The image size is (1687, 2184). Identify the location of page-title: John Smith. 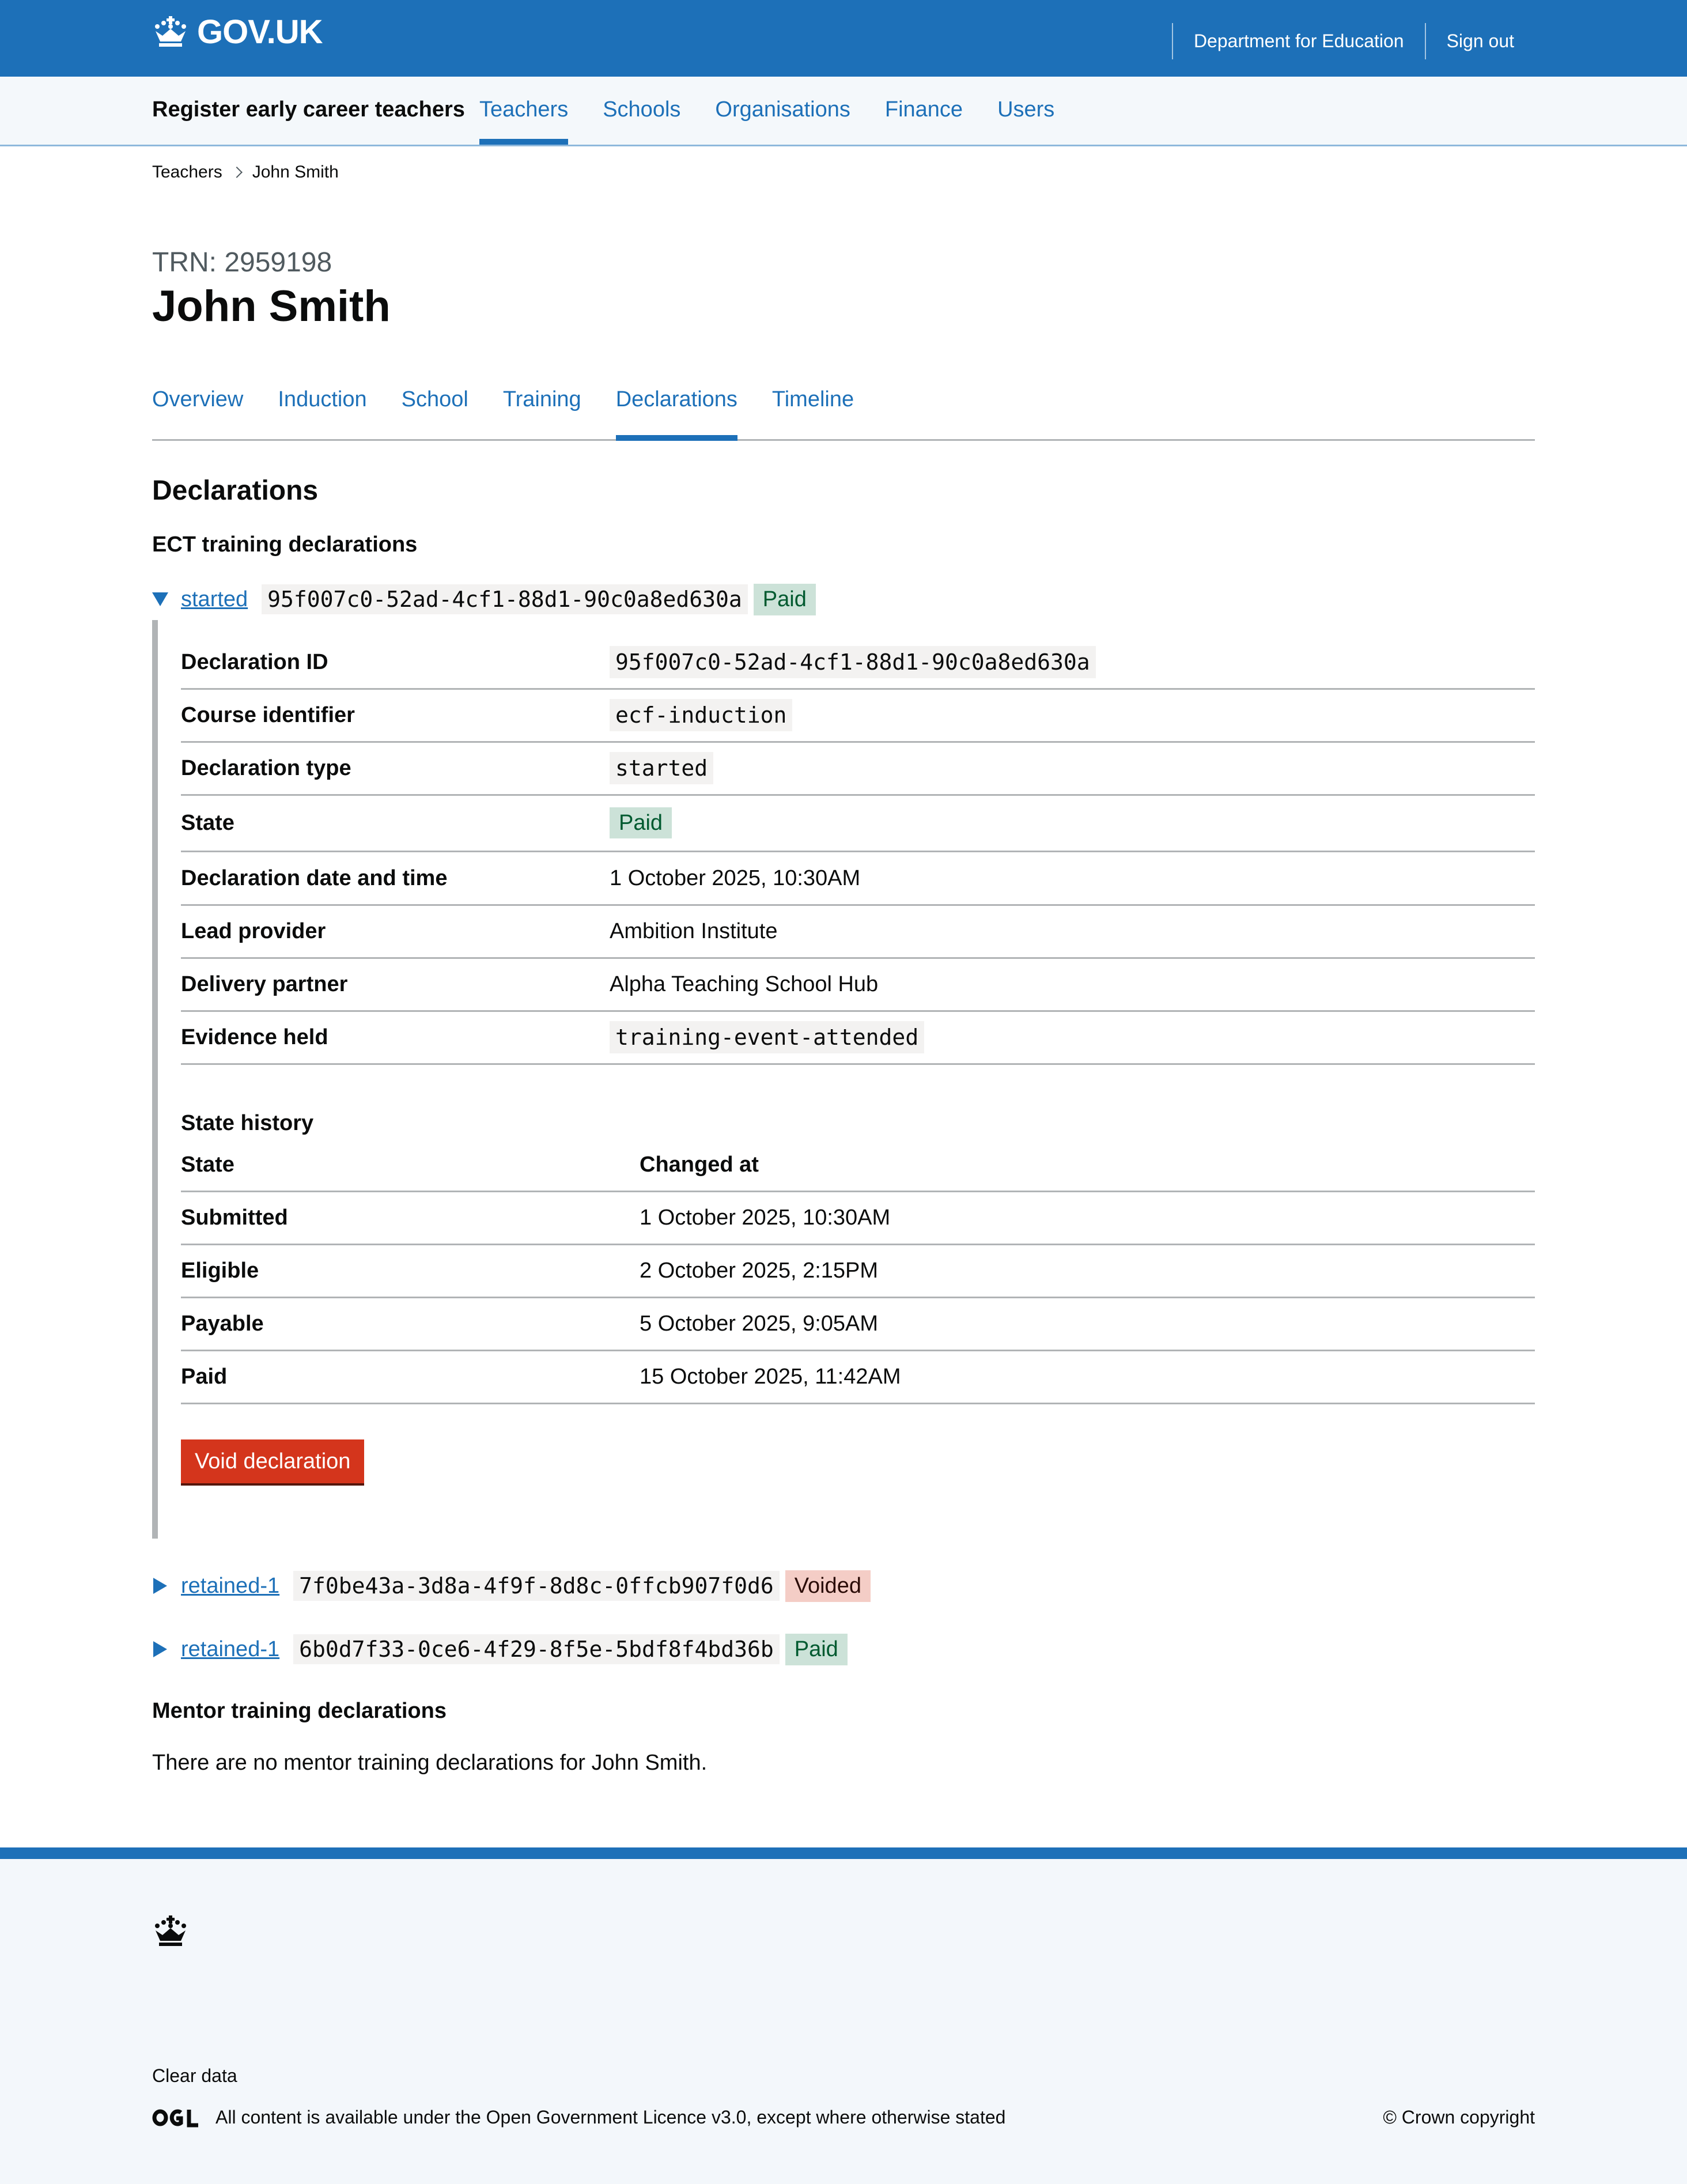
(271, 306).